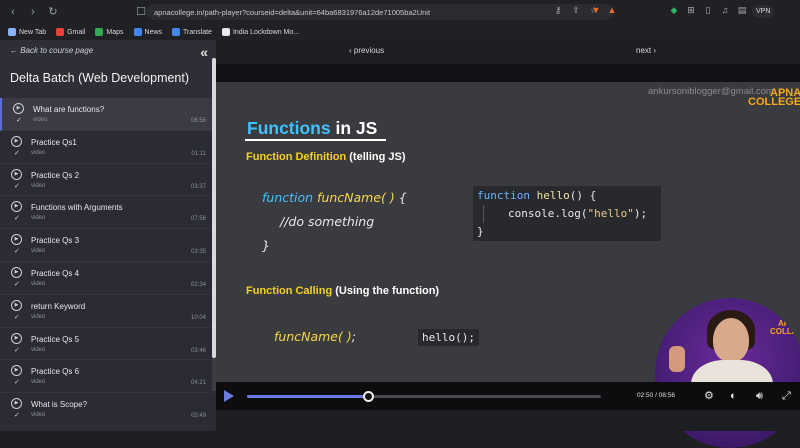 This screenshot has height=448, width=800. Describe the element at coordinates (674, 10) in the screenshot. I see `extension-icon: ◆` at that location.